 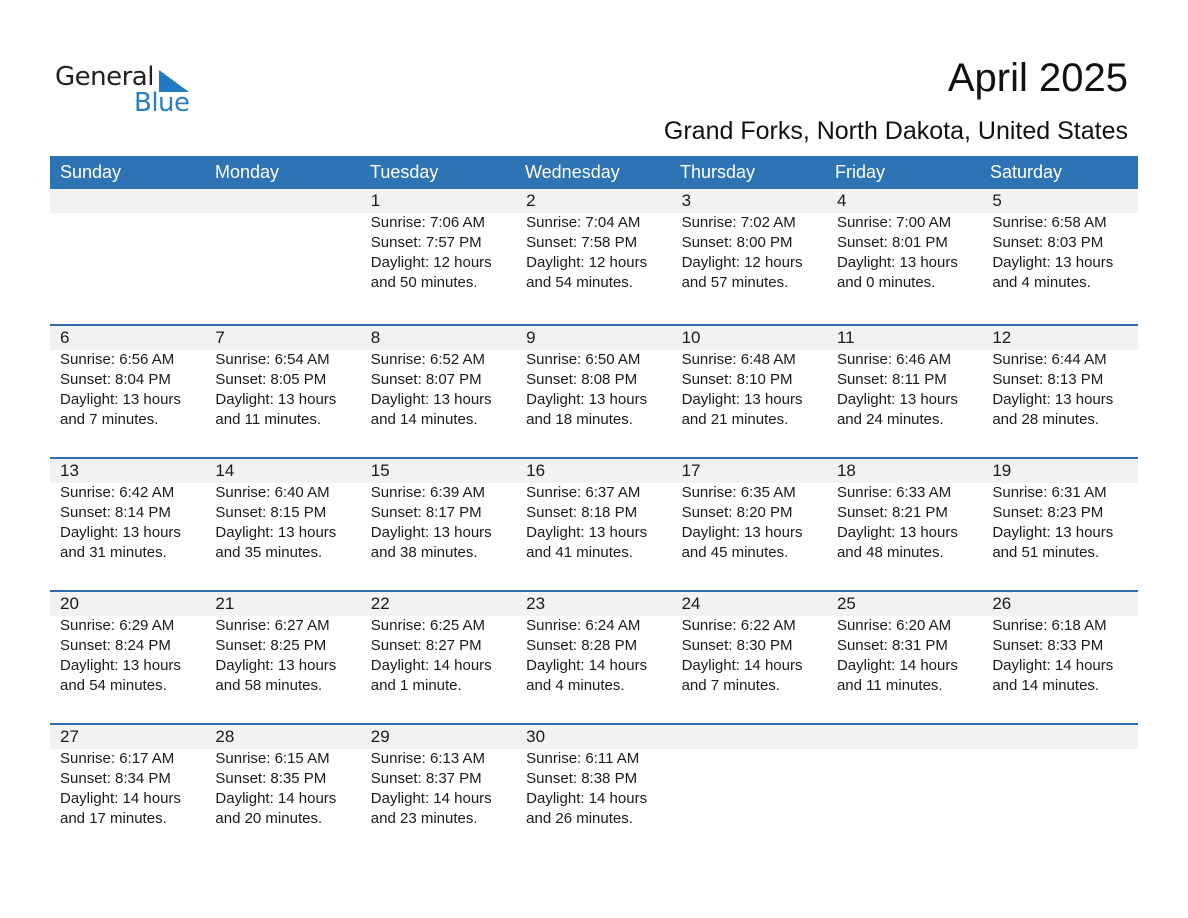 I want to click on daylight-minutes: and 51 minutes., so click(x=1046, y=552).